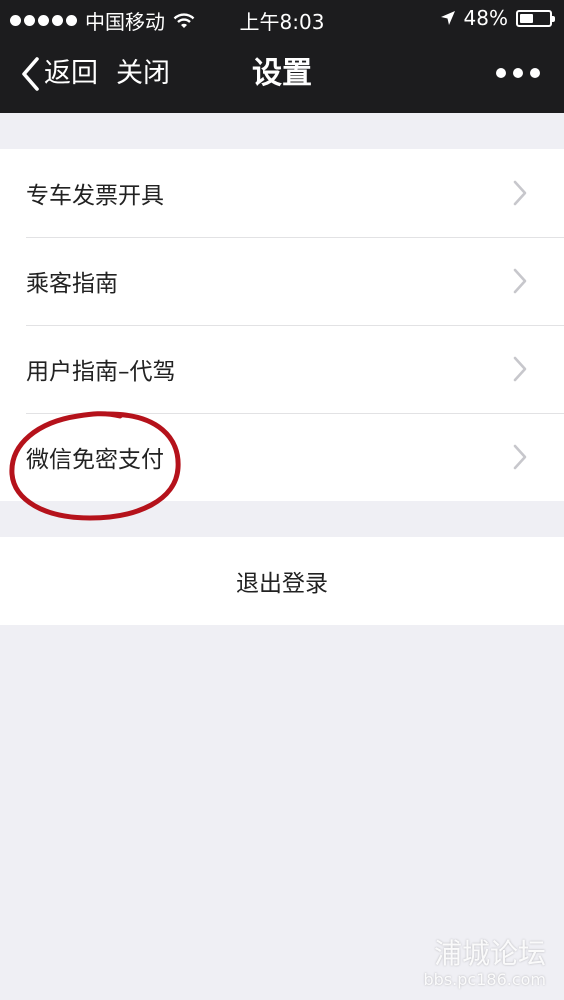 This screenshot has height=1000, width=564. I want to click on logout-label: 退出登录, so click(282, 584).